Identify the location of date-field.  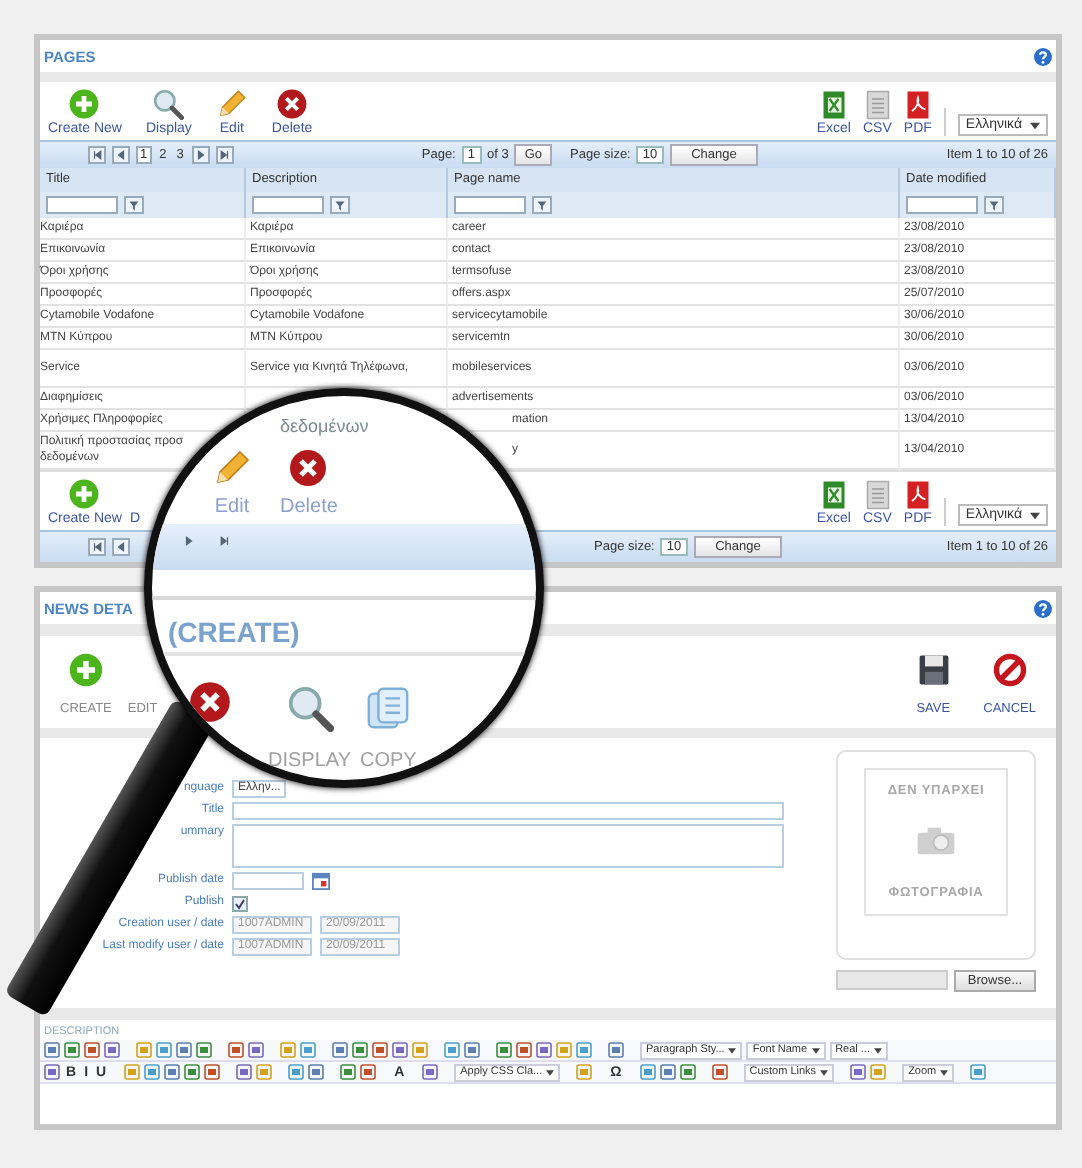
(268, 881).